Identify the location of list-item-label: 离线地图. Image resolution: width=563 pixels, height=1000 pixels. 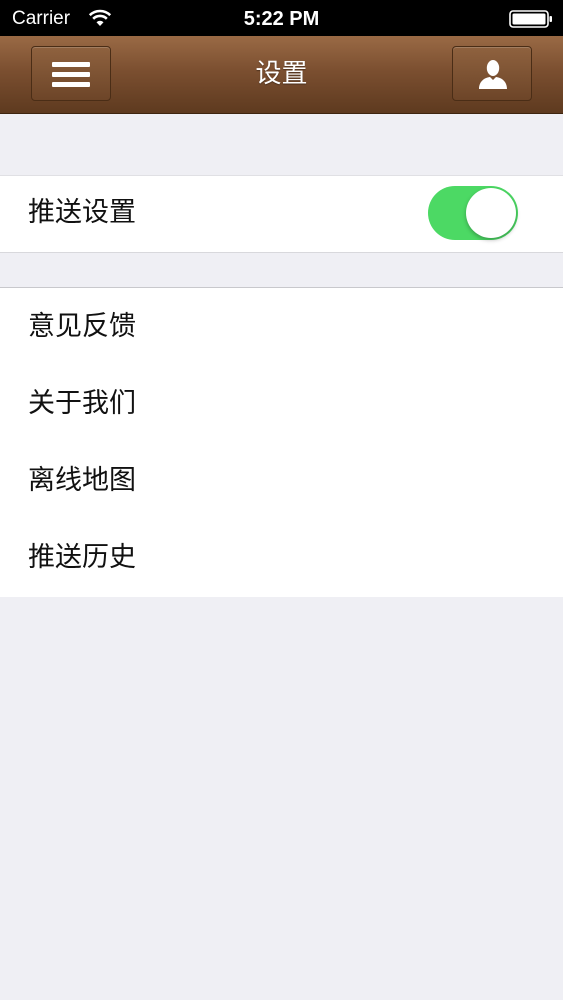
(82, 480).